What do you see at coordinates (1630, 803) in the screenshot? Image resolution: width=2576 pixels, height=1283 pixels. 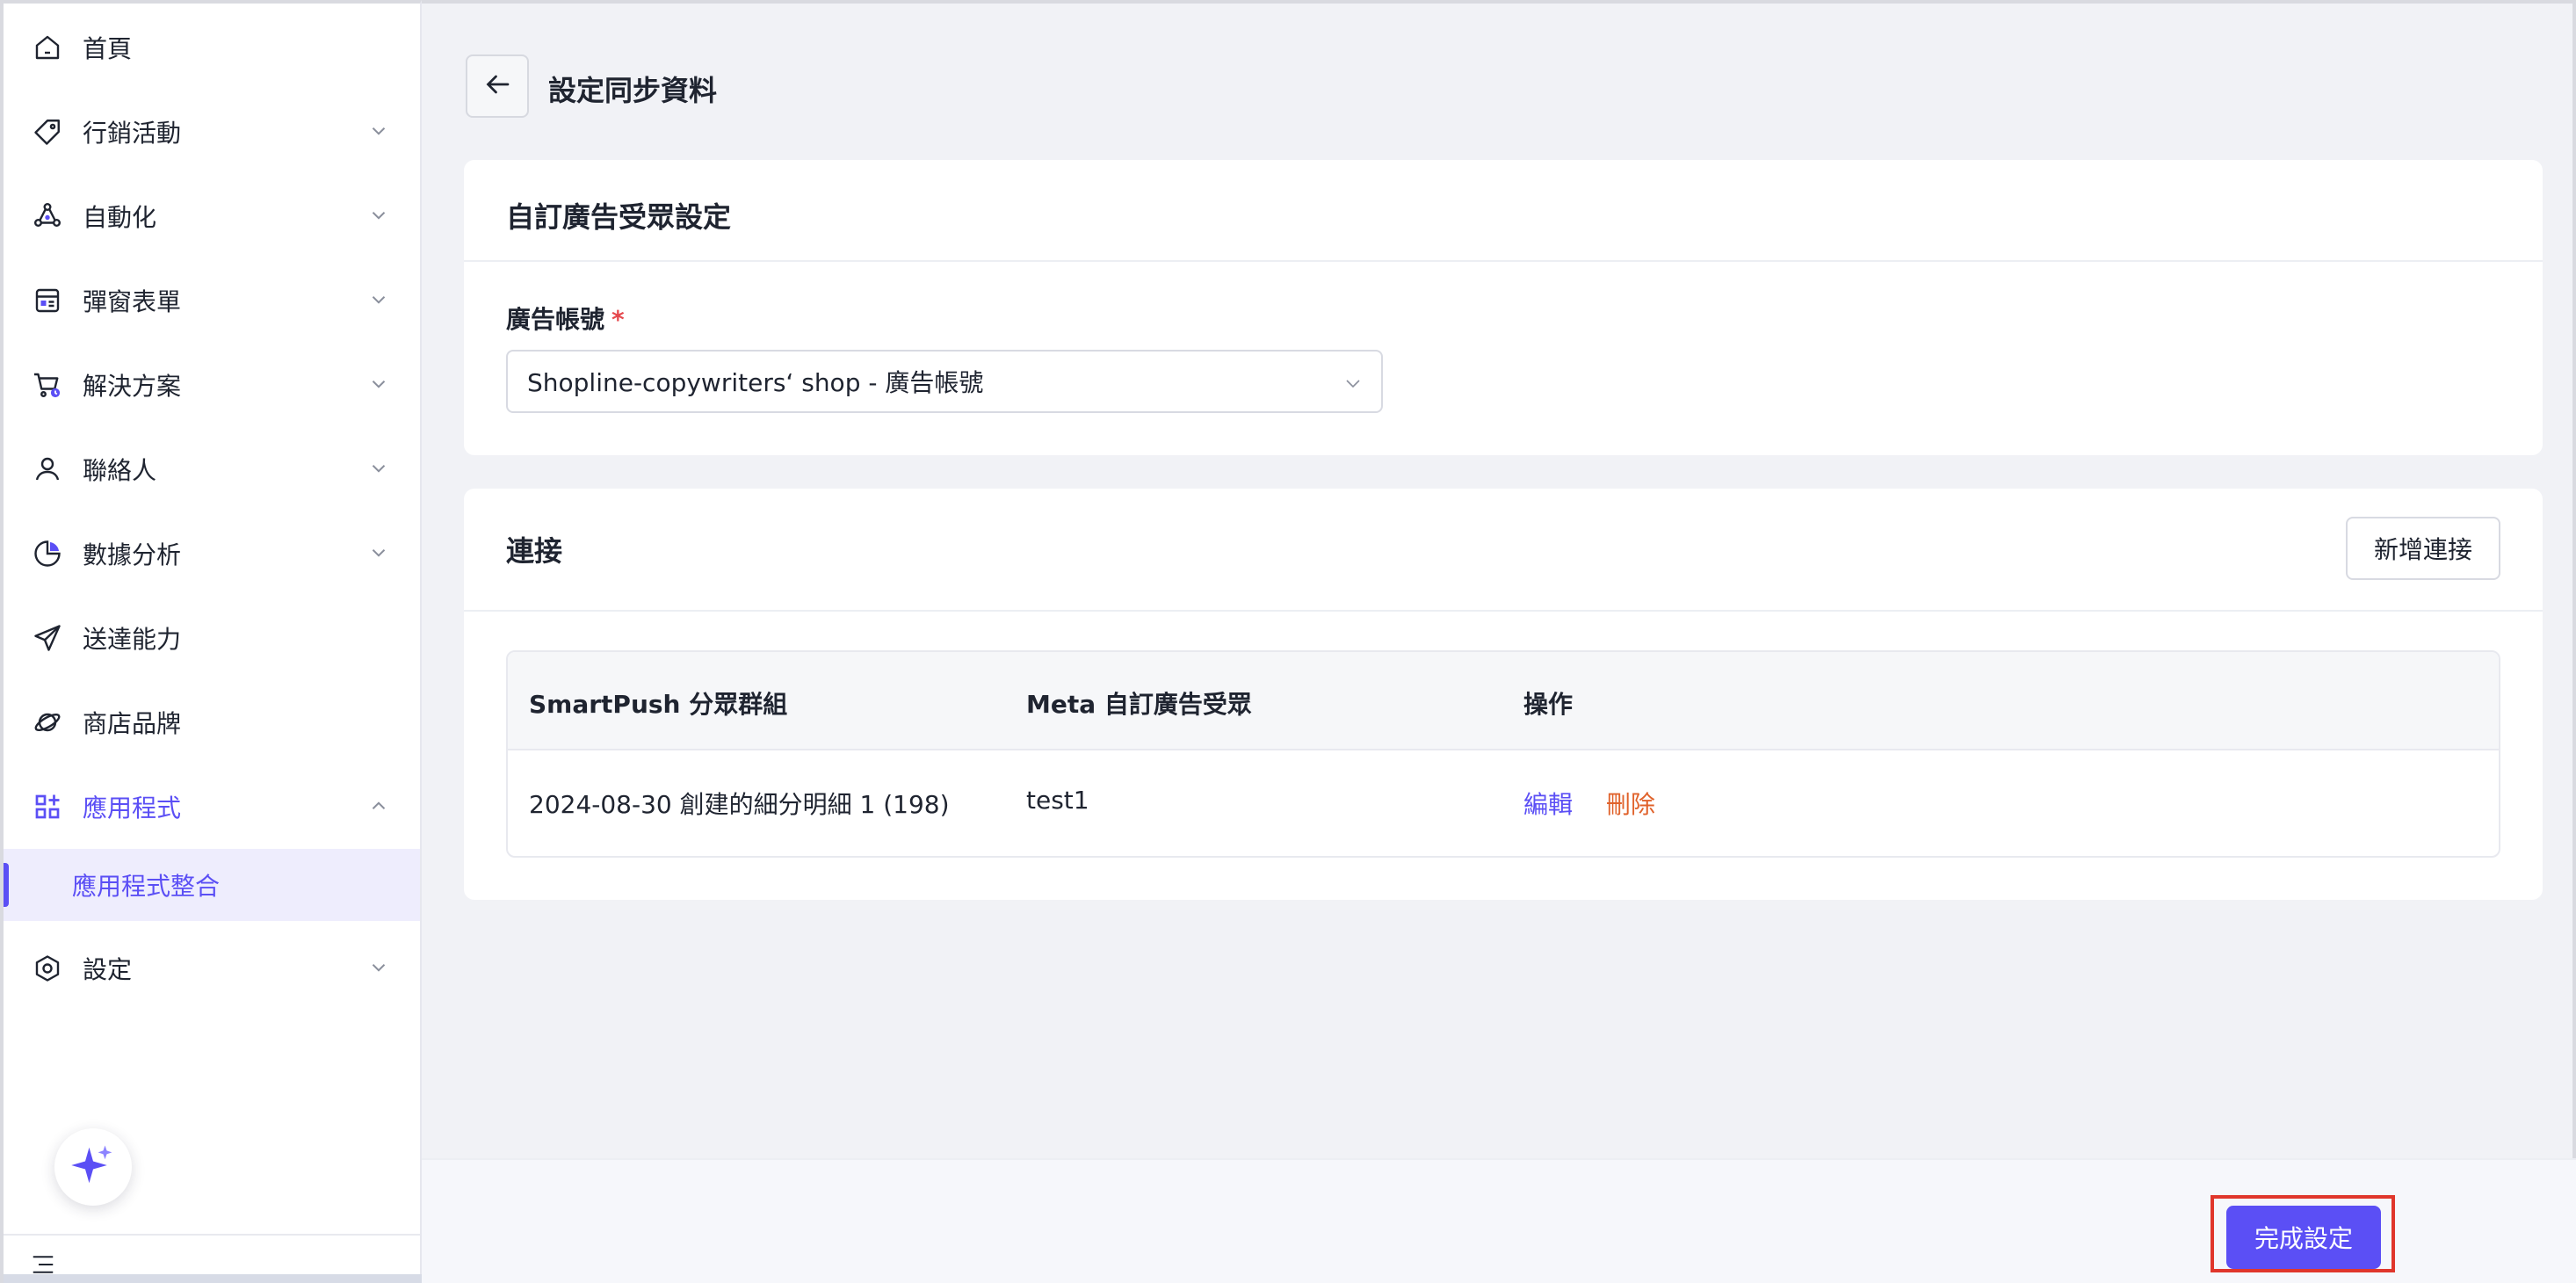 I see `delete-link: 刪除` at bounding box center [1630, 803].